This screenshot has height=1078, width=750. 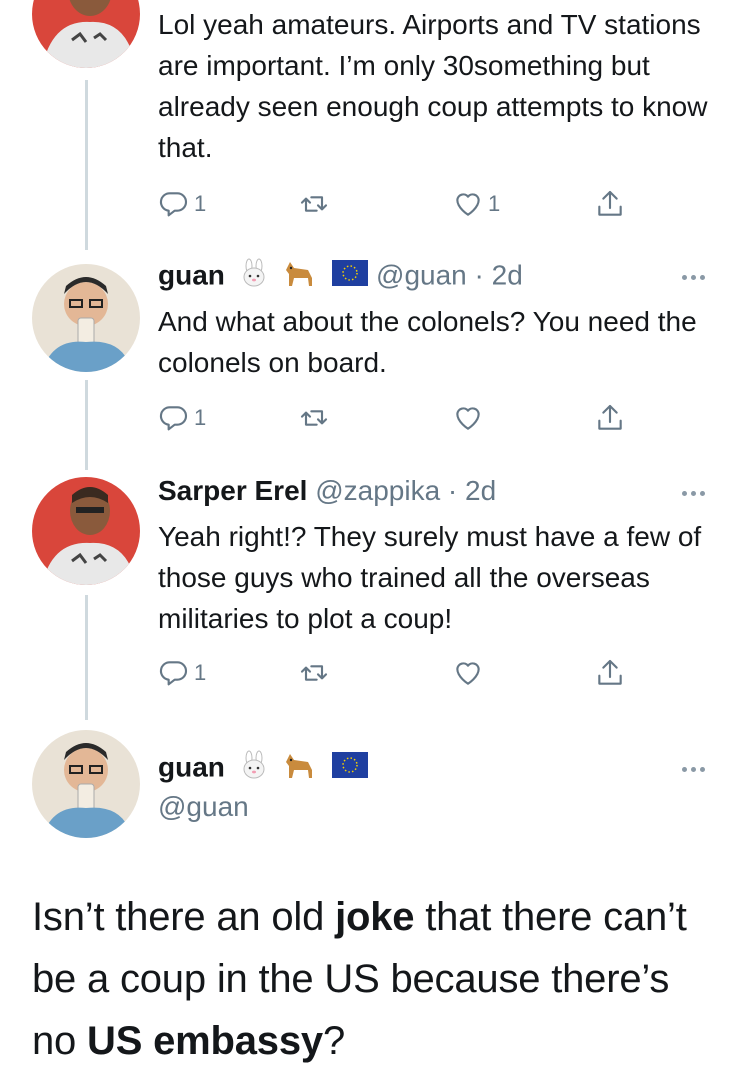 I want to click on text-segment: ?, so click(x=333, y=1041).